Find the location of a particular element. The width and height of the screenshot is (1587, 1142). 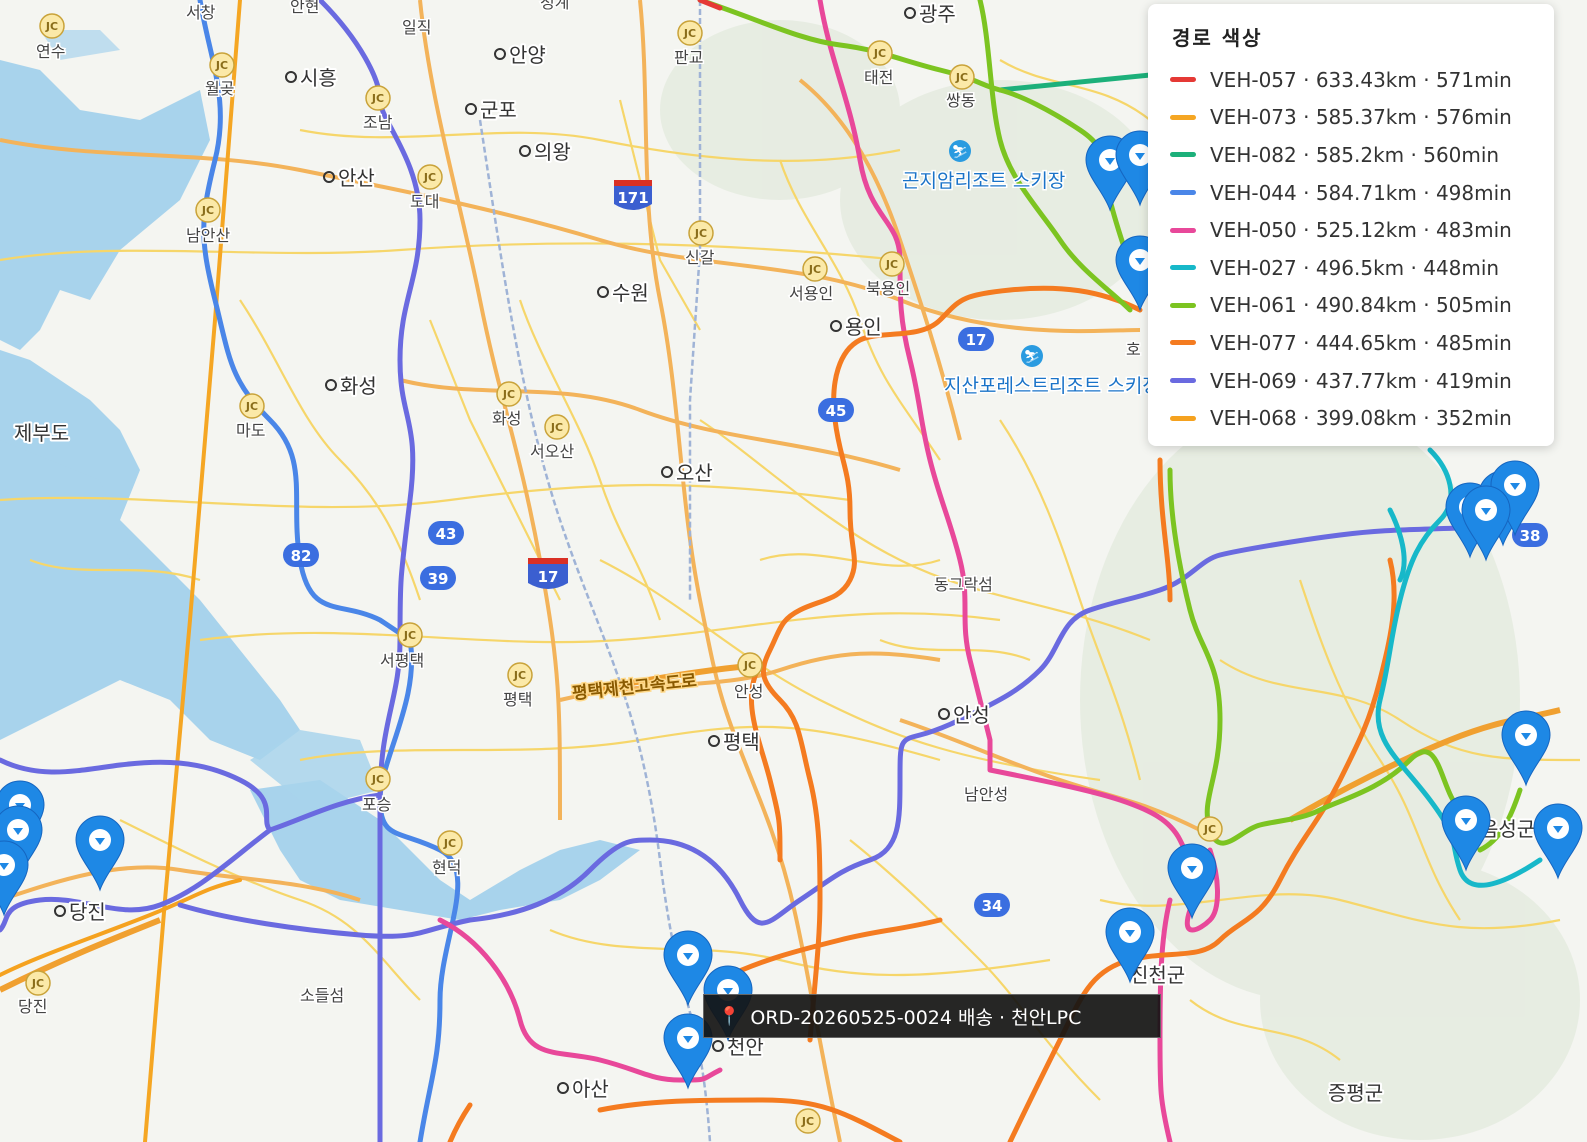

svg-text: 서평택 is located at coordinates (402, 660).